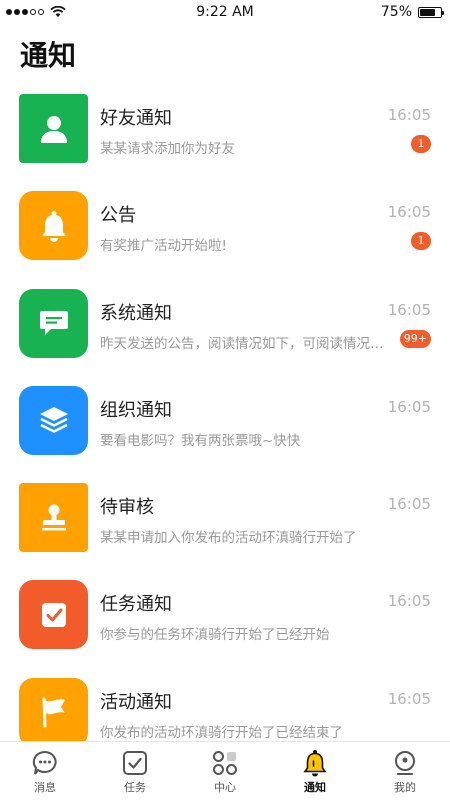 The width and height of the screenshot is (450, 800). Describe the element at coordinates (127, 508) in the screenshot. I see `item-title: 待审核` at that location.